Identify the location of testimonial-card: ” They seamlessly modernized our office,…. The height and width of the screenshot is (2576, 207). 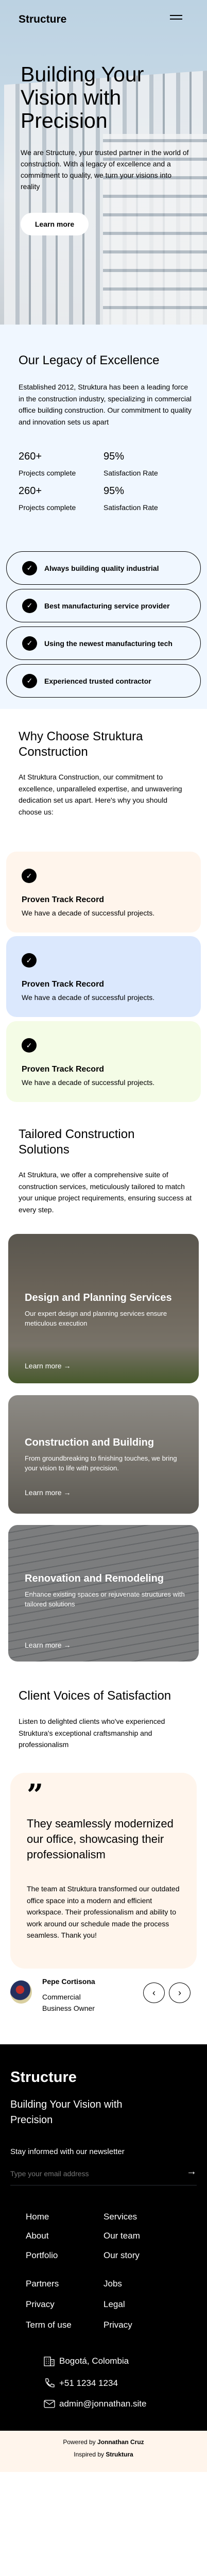
(104, 1871).